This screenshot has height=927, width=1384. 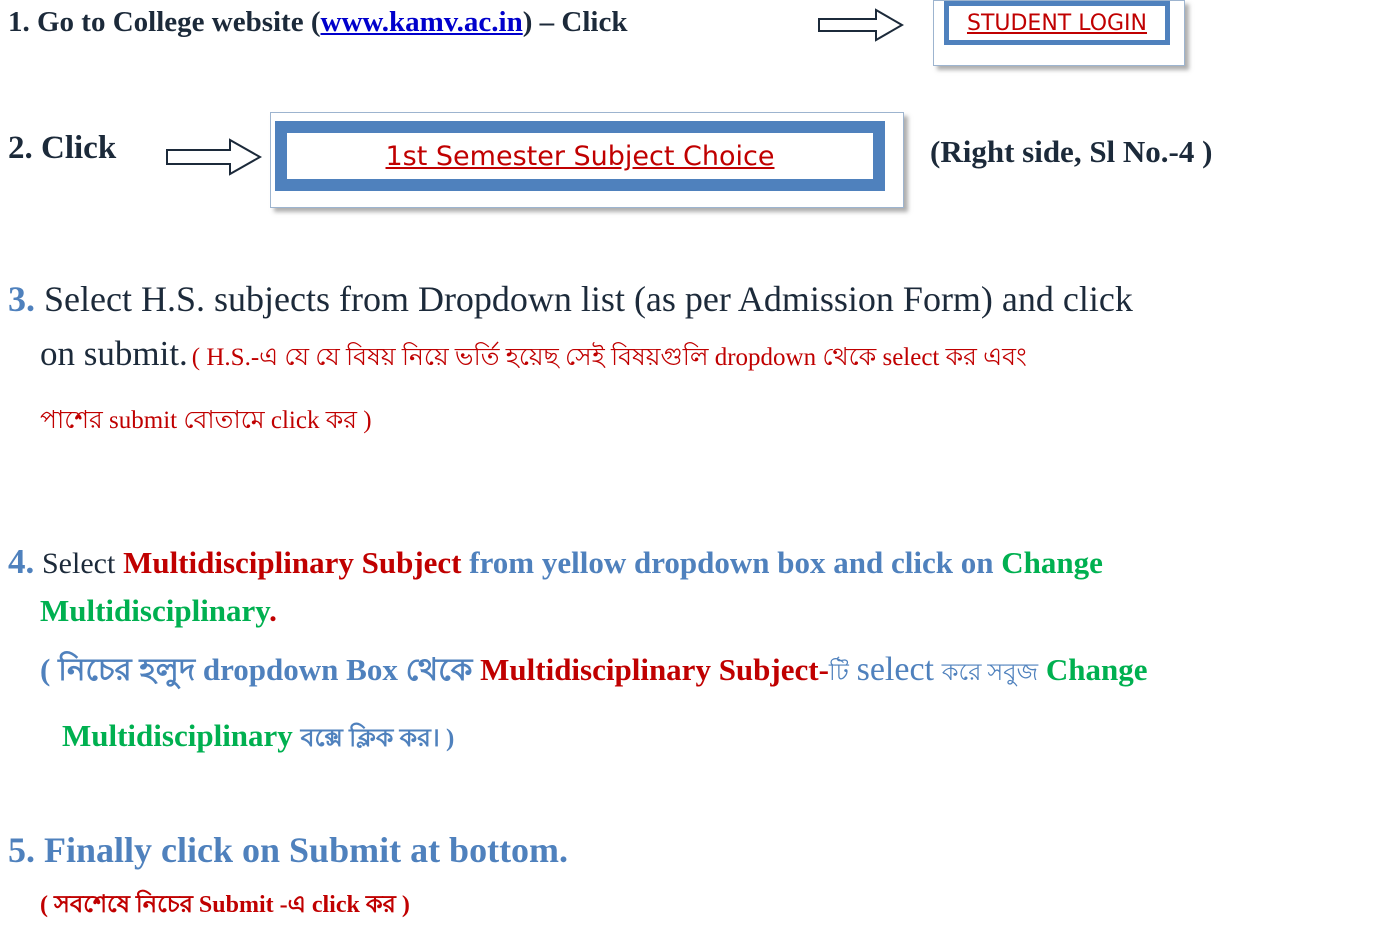 What do you see at coordinates (273, 610) in the screenshot?
I see `step-4-period: .` at bounding box center [273, 610].